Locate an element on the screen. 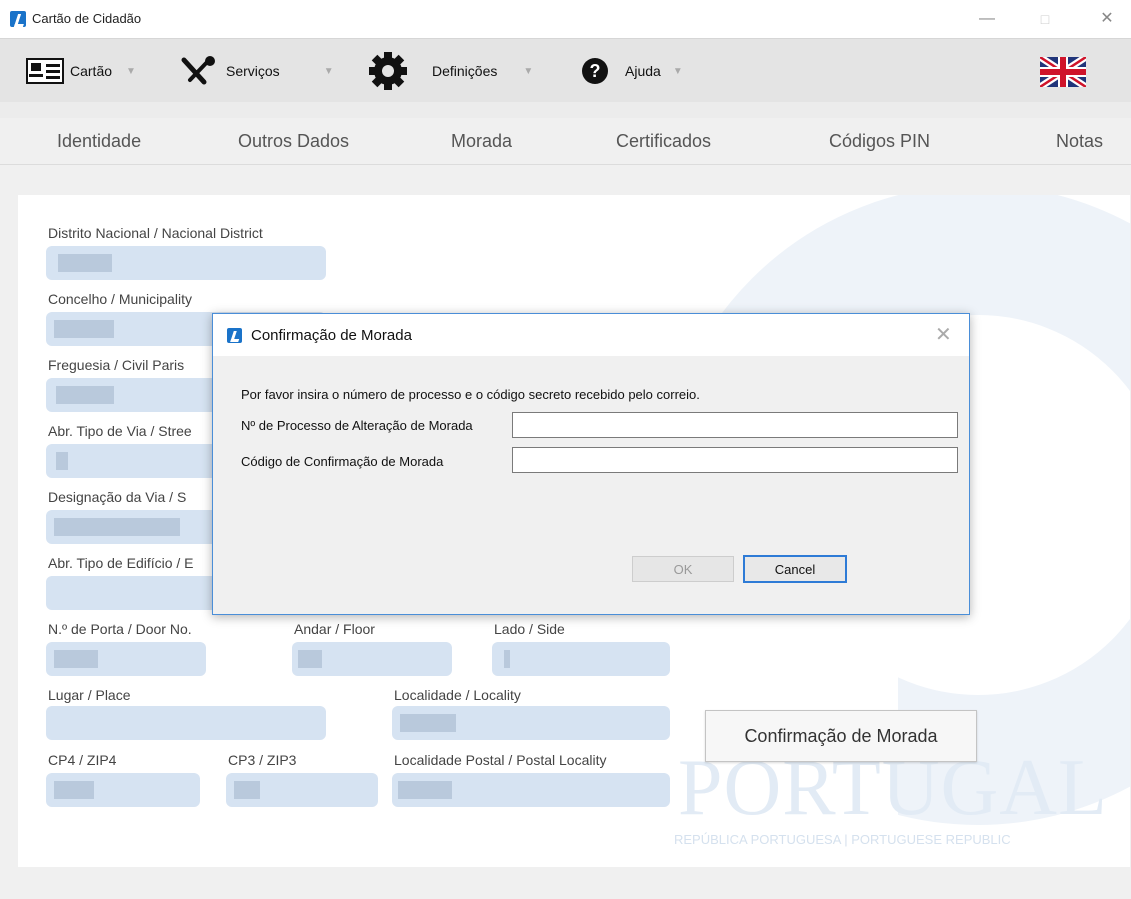 This screenshot has height=899, width=1131. dialog-titlebar: Confirmação de Morada ✕ is located at coordinates (591, 335).